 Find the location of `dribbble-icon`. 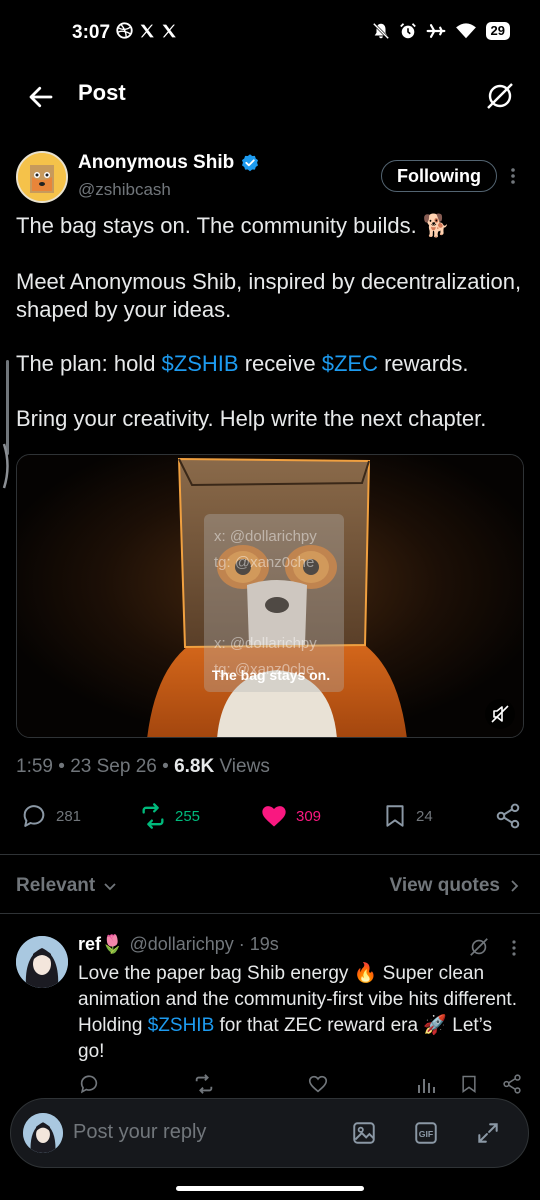

dribbble-icon is located at coordinates (124, 30).